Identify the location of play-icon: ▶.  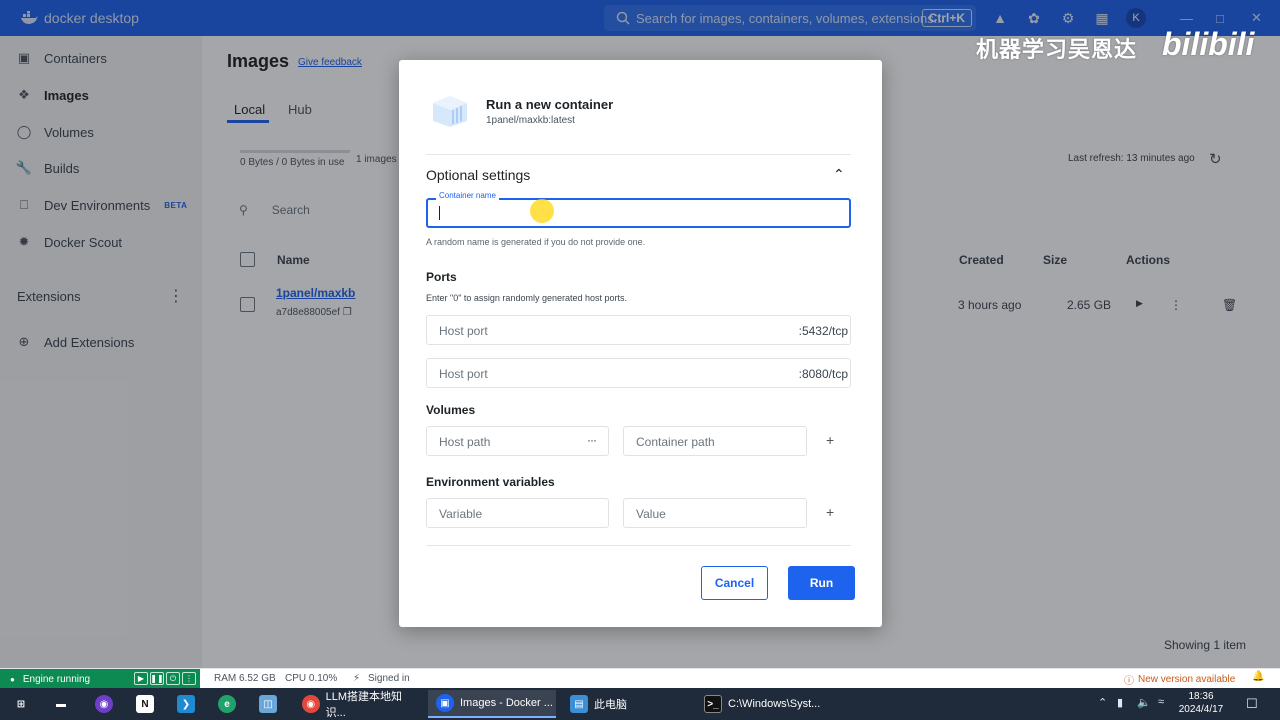
(141, 678).